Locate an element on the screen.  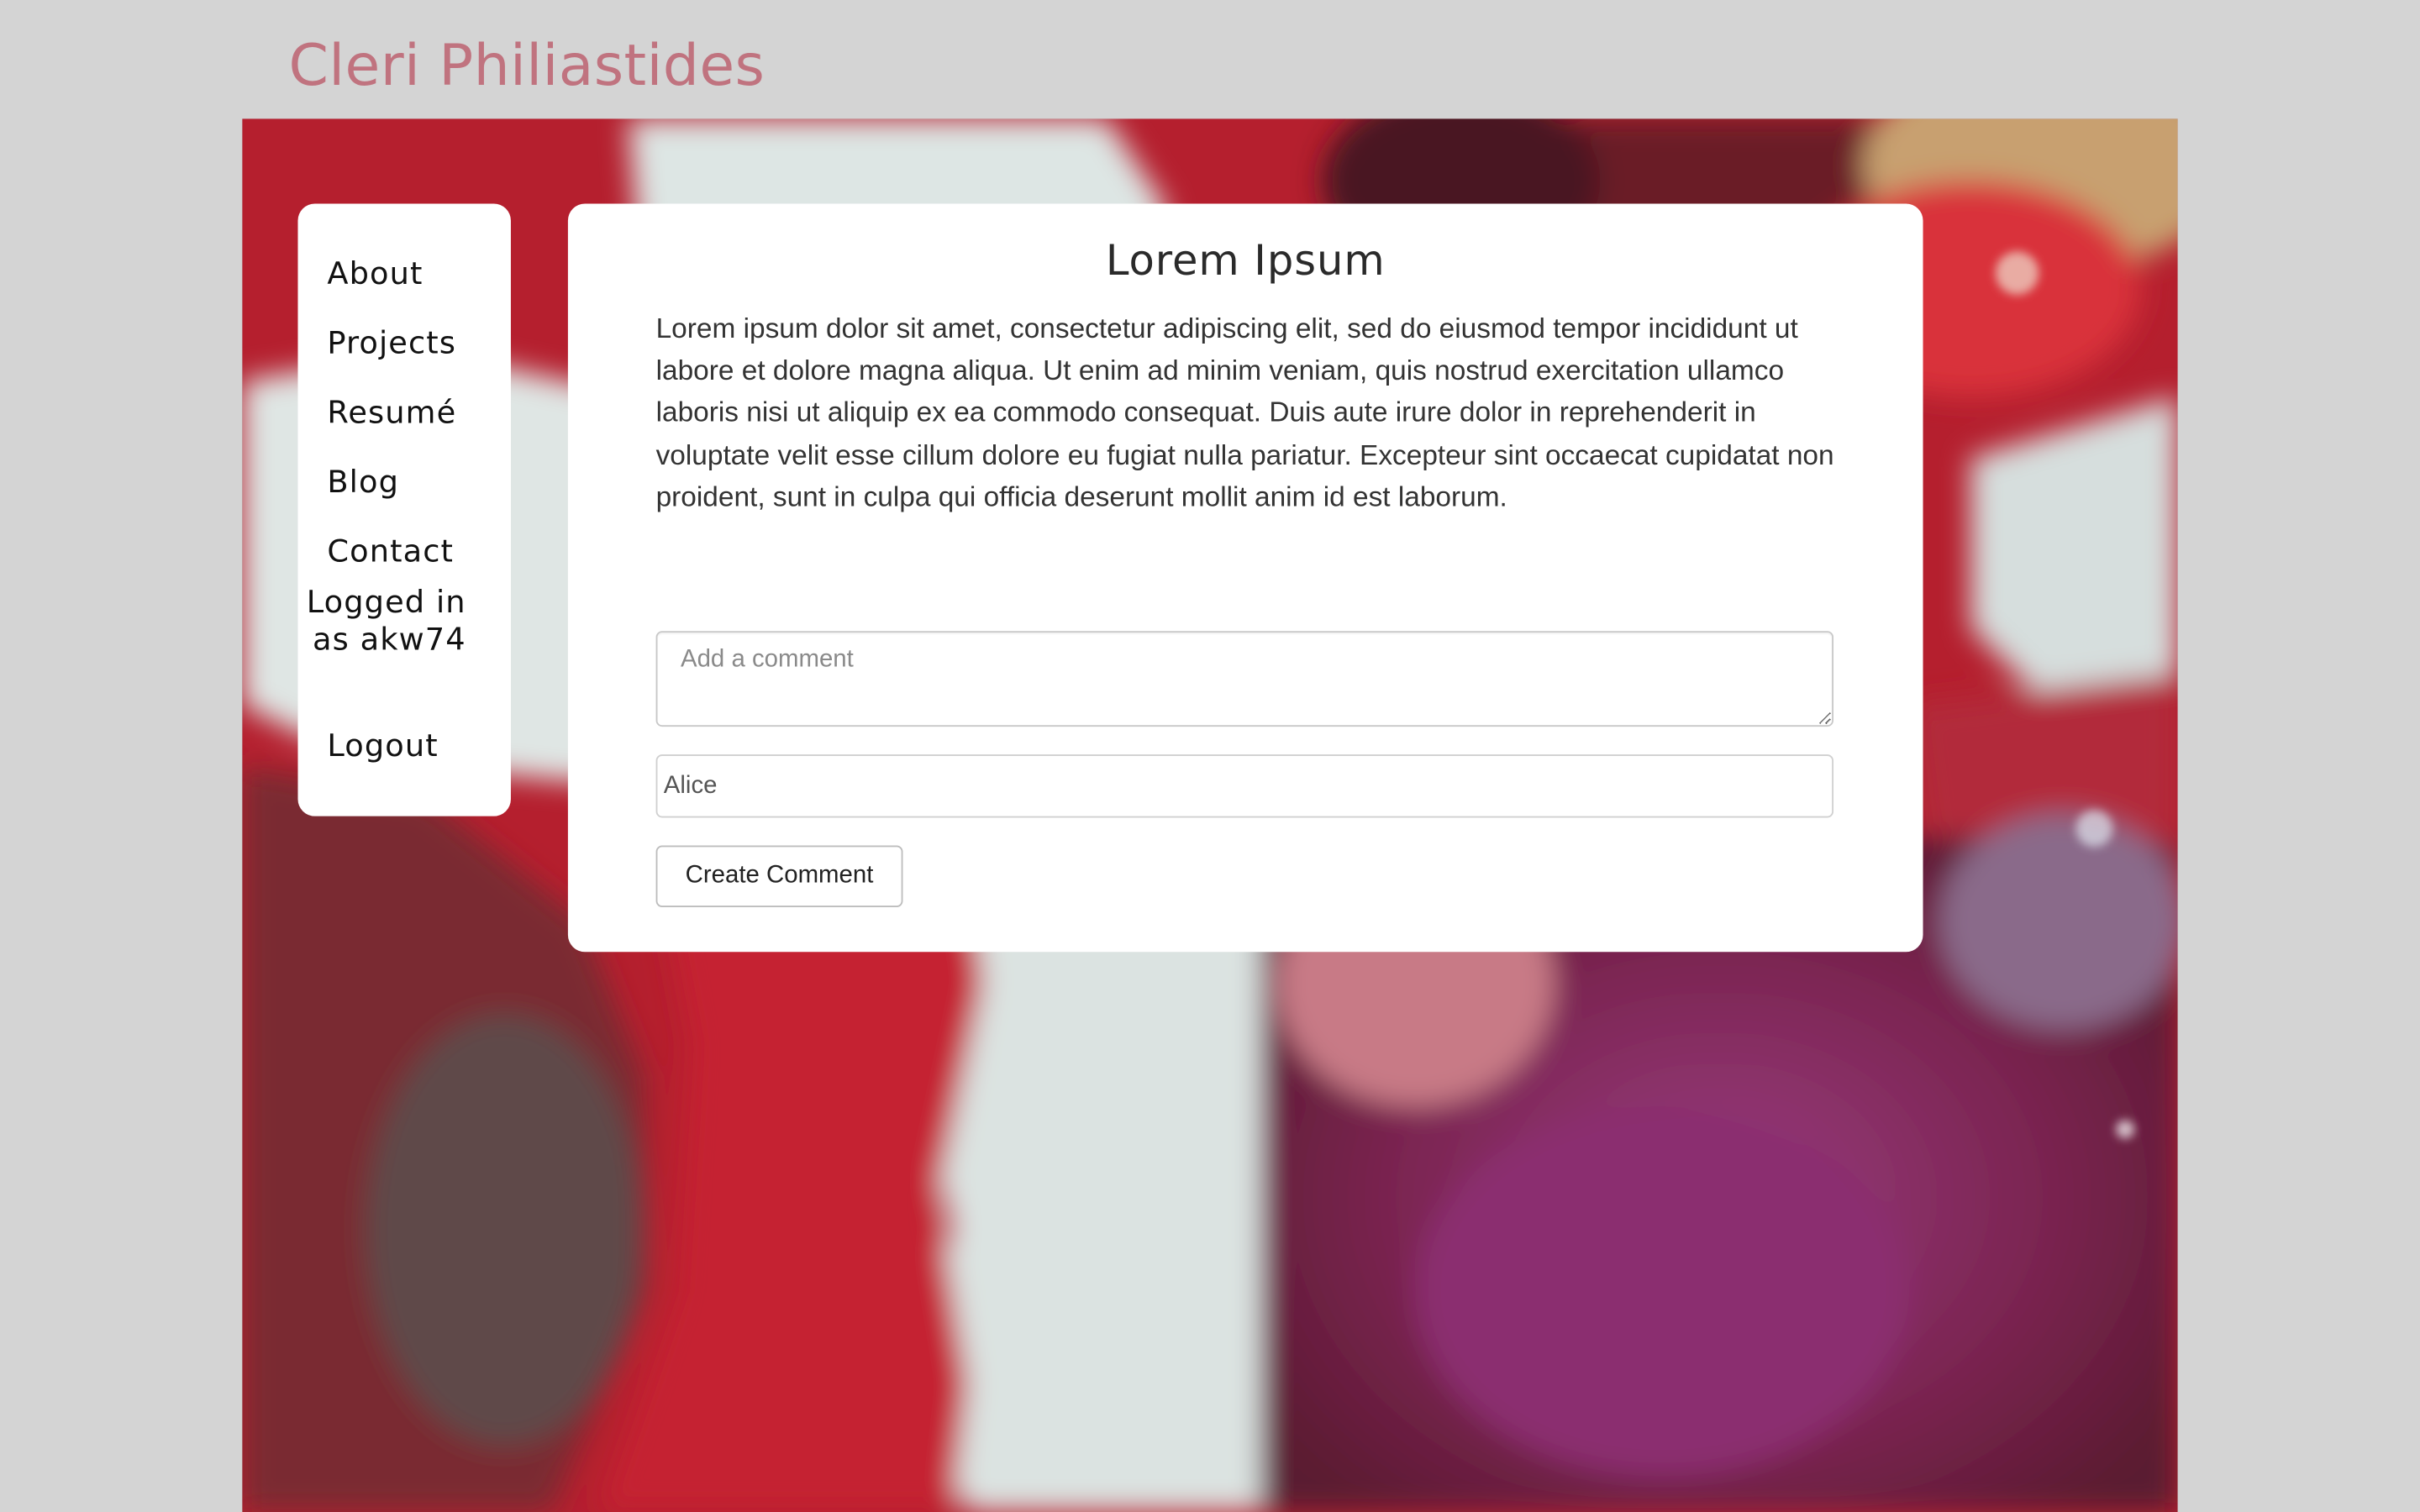
nav-link-contact: Contact is located at coordinates (390, 551).